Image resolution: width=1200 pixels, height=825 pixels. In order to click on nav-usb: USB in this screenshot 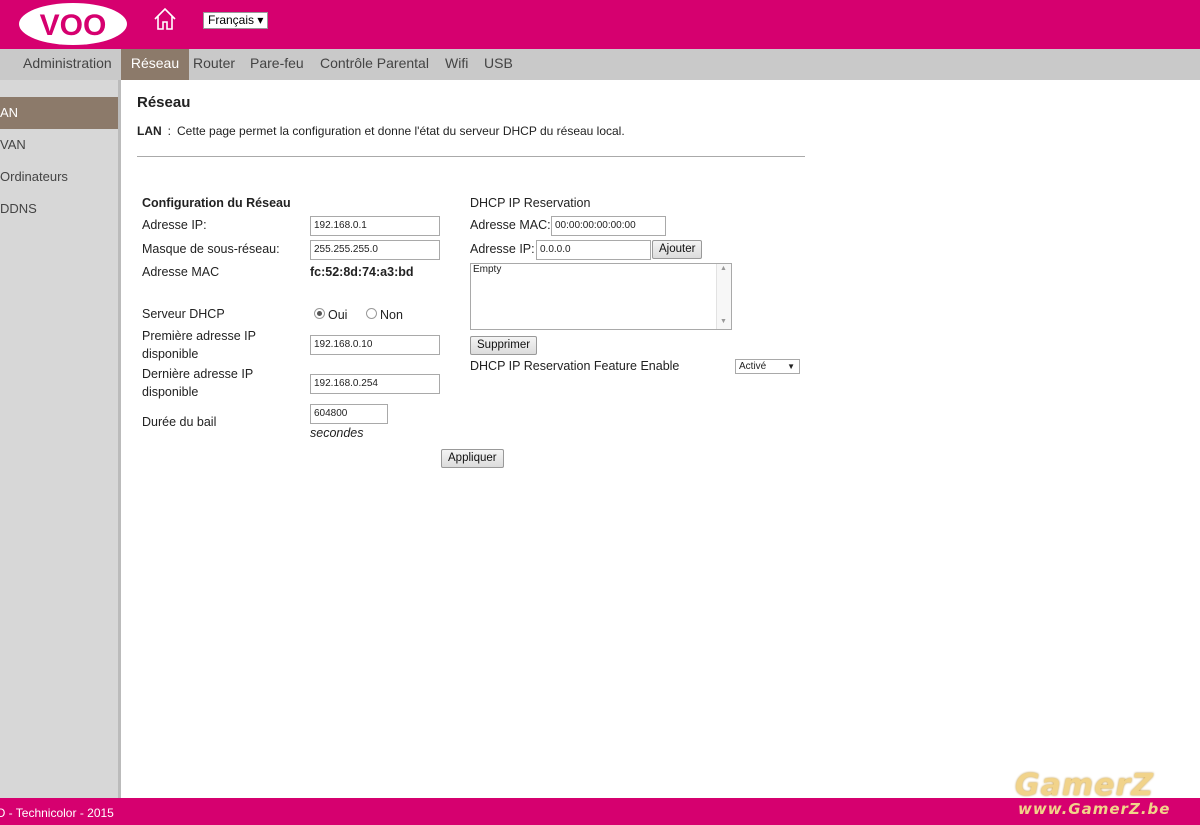, I will do `click(498, 64)`.